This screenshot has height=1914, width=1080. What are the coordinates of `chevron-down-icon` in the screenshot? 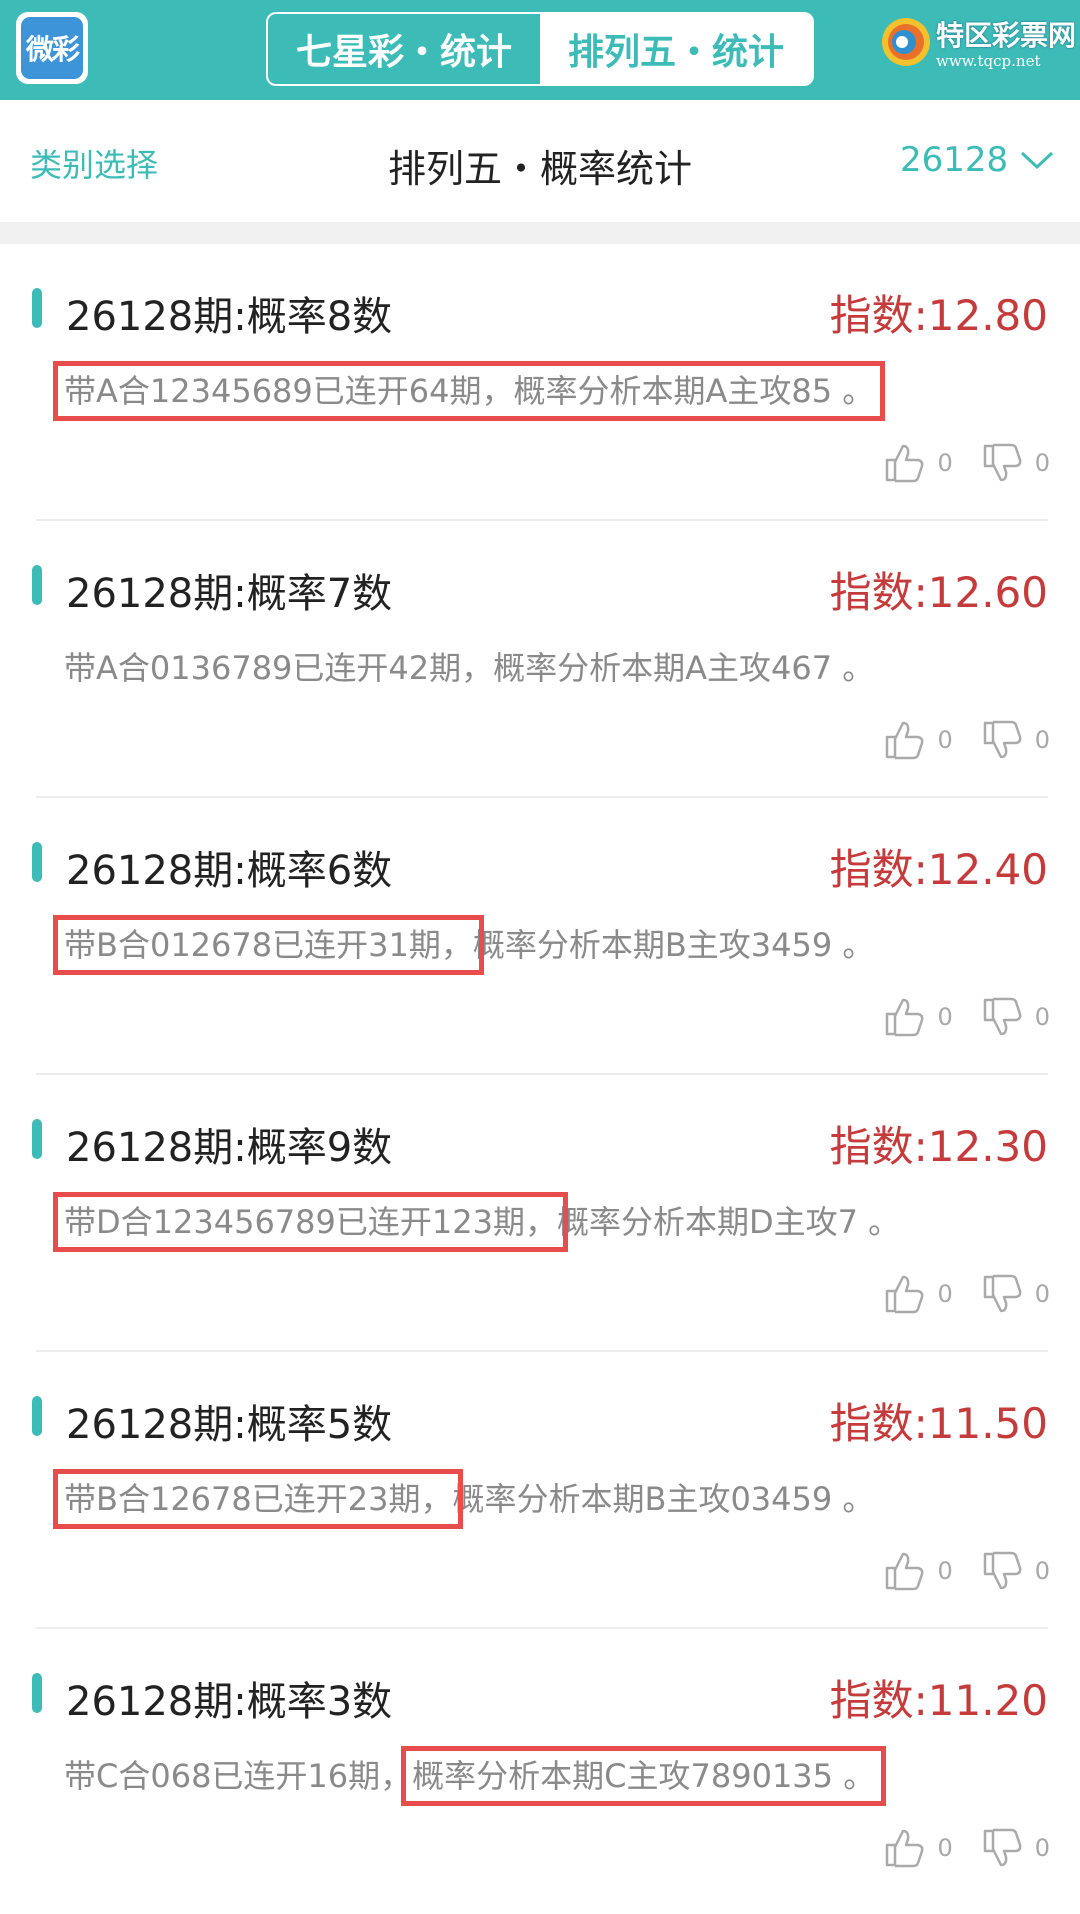 It's located at (1037, 160).